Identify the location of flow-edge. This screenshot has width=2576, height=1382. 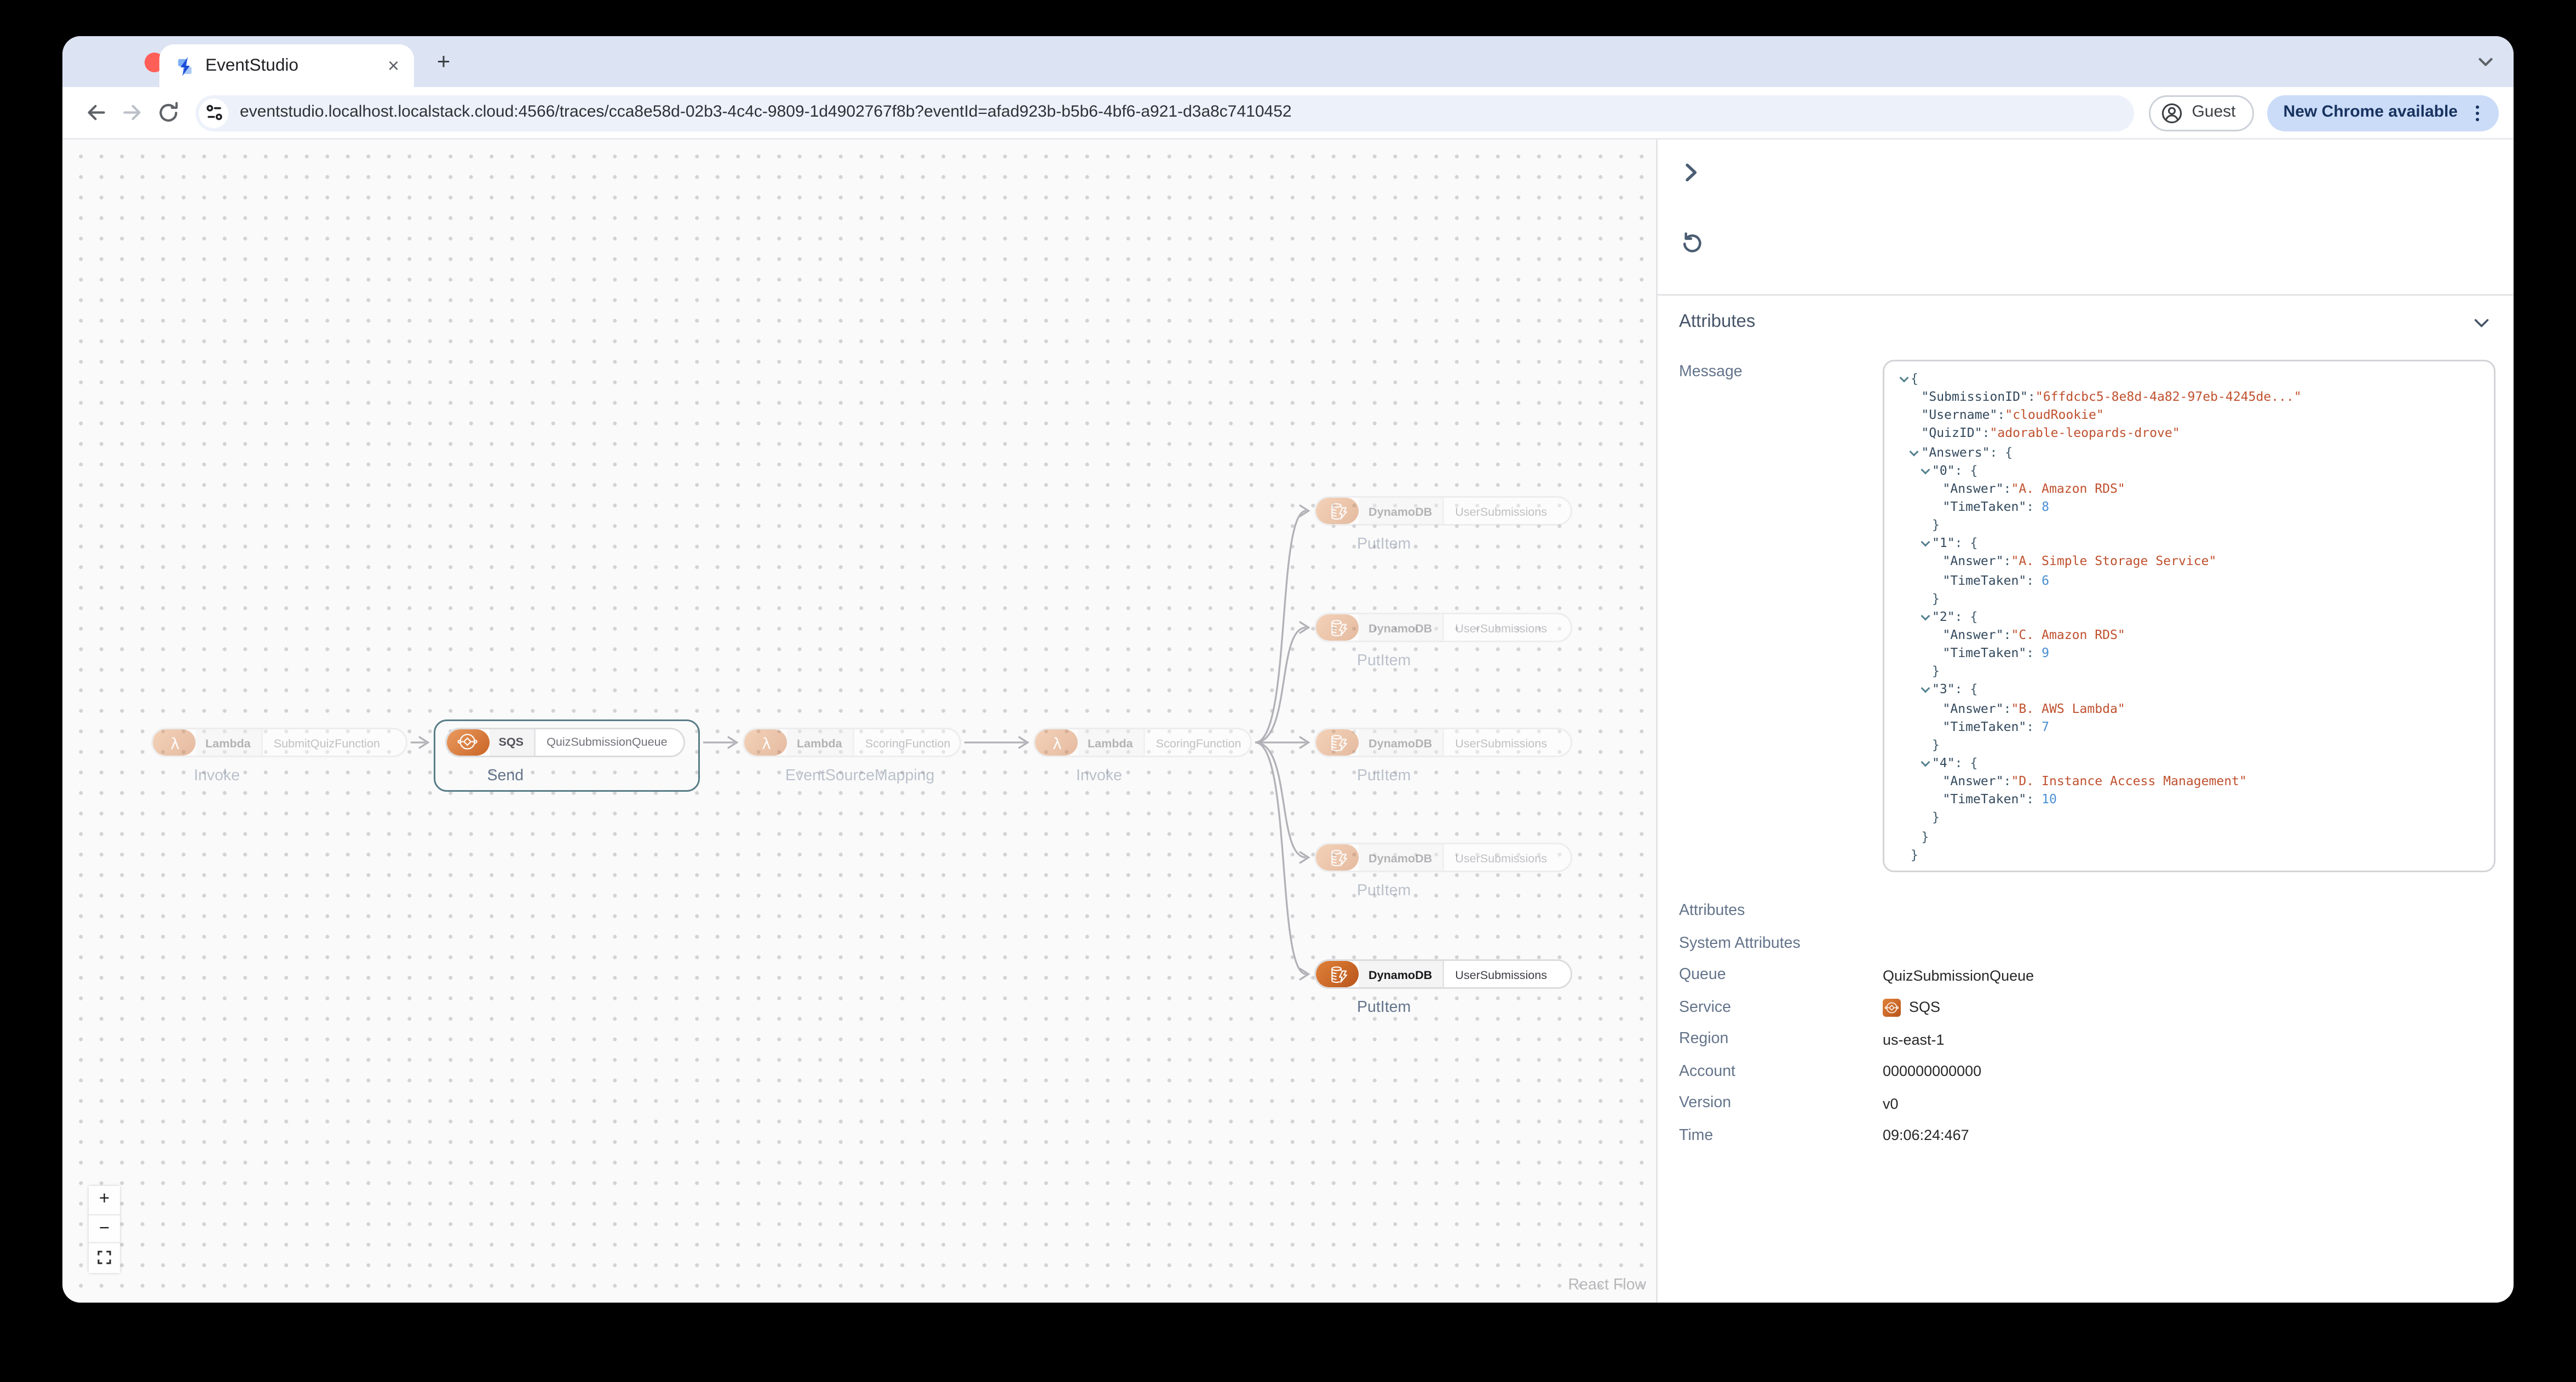
(1281, 627).